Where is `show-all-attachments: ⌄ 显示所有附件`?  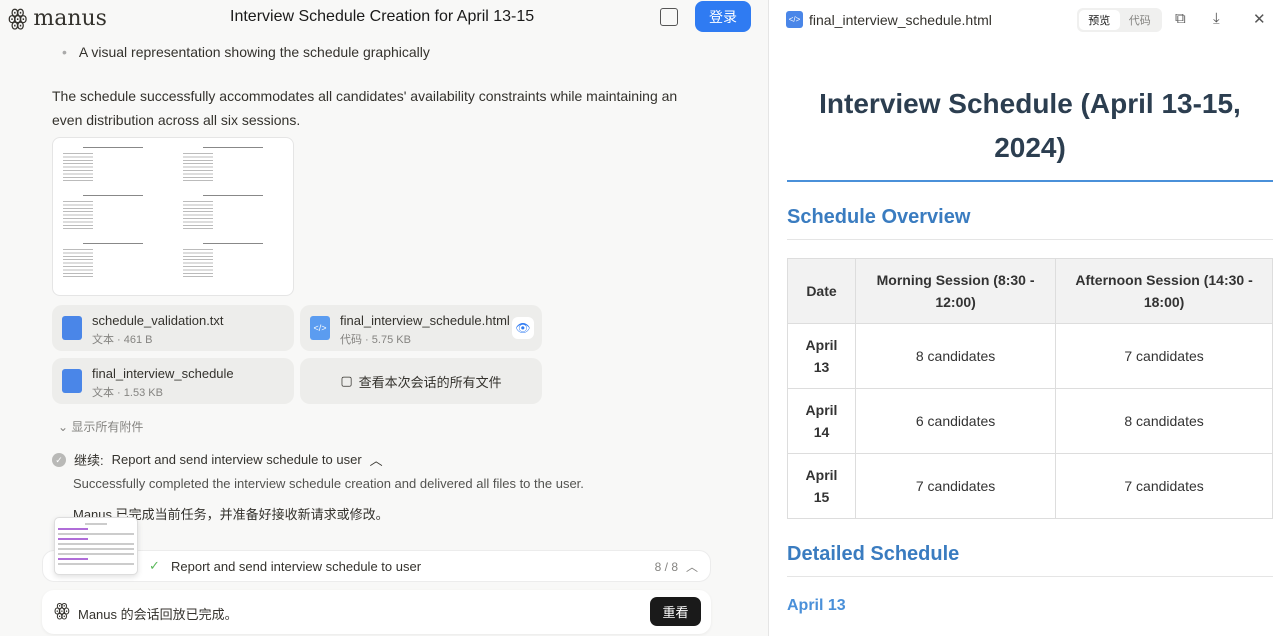 show-all-attachments: ⌄ 显示所有附件 is located at coordinates (100, 426).